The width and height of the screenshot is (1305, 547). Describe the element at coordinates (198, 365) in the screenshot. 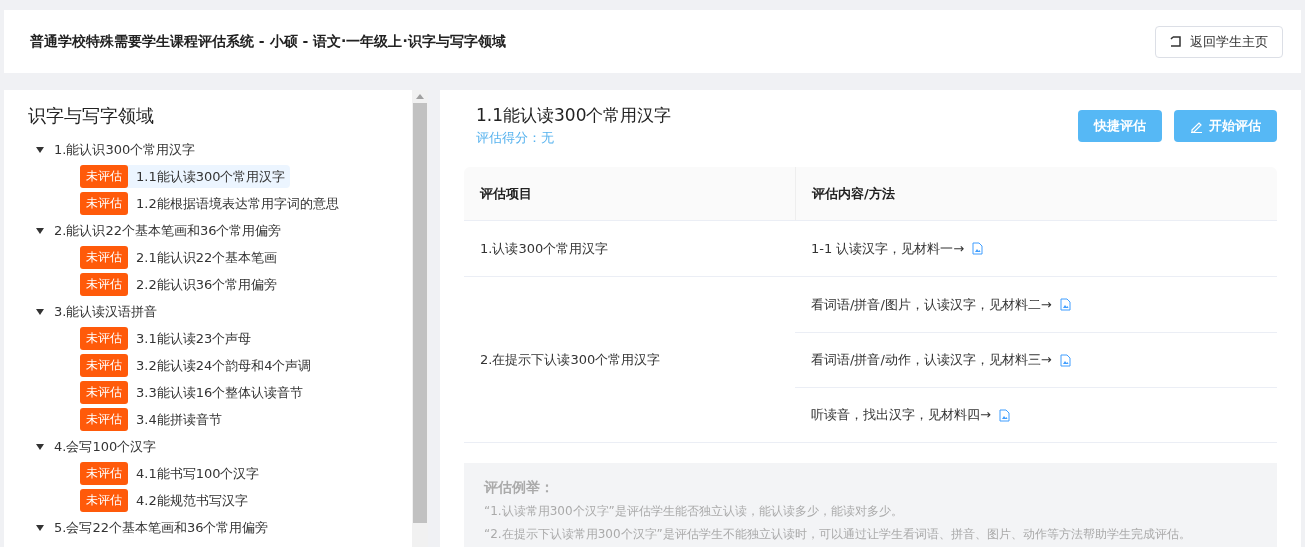

I see `tree-item: 未评估 3.2能认读24个韵母和4个声调` at that location.